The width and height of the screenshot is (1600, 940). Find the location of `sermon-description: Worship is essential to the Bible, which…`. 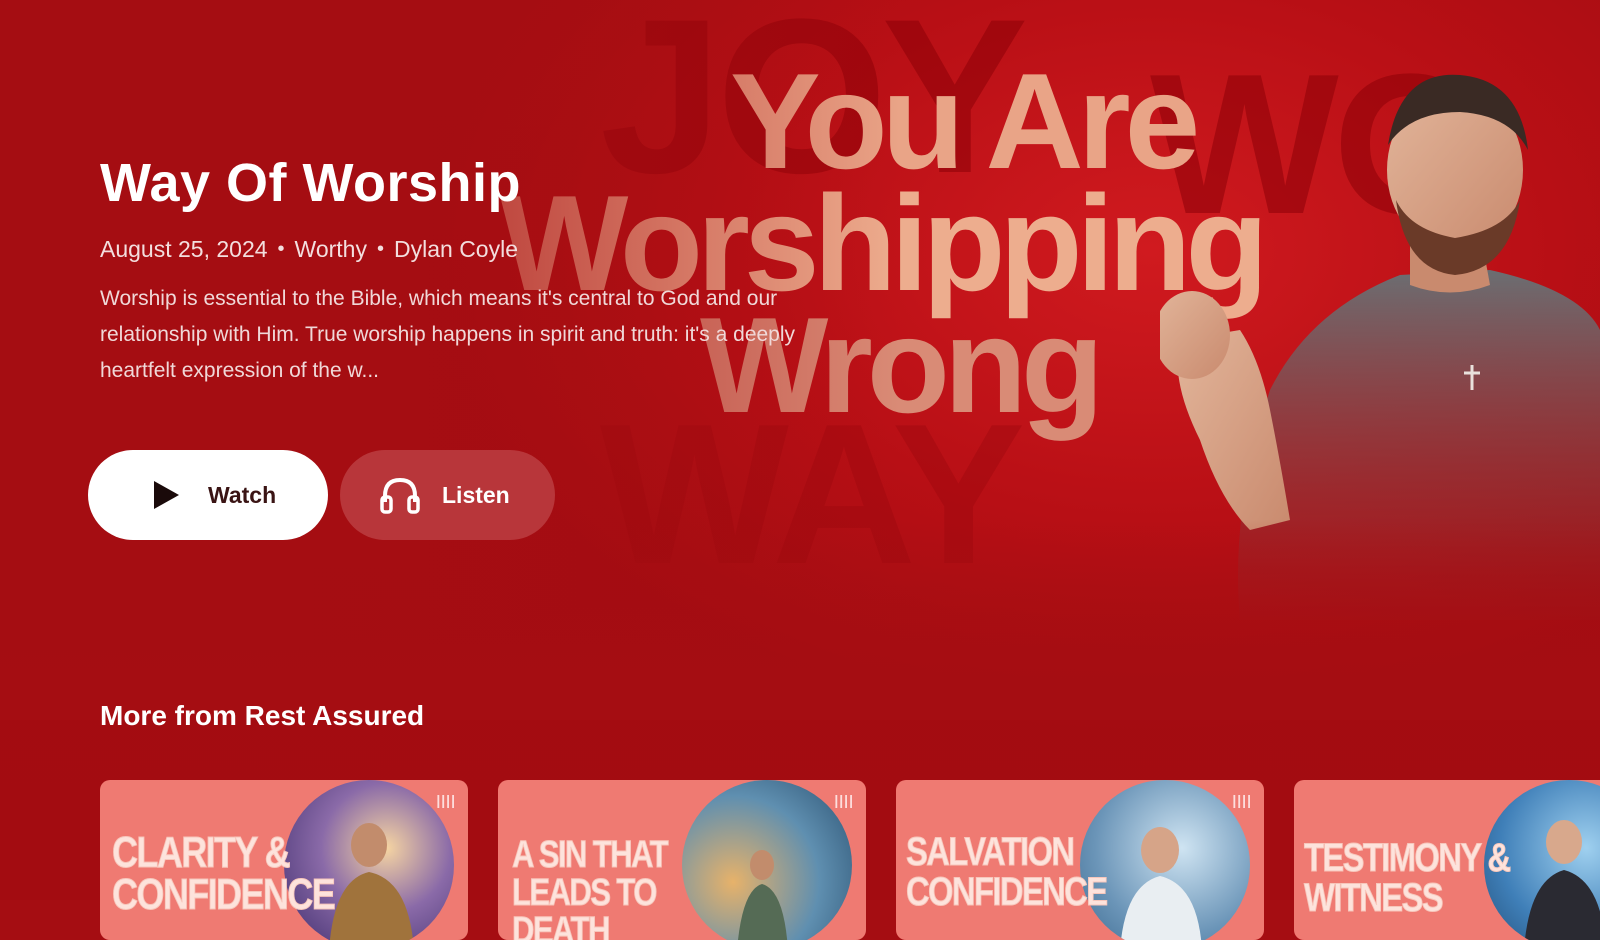

sermon-description: Worship is essential to the Bible, which… is located at coordinates (448, 334).